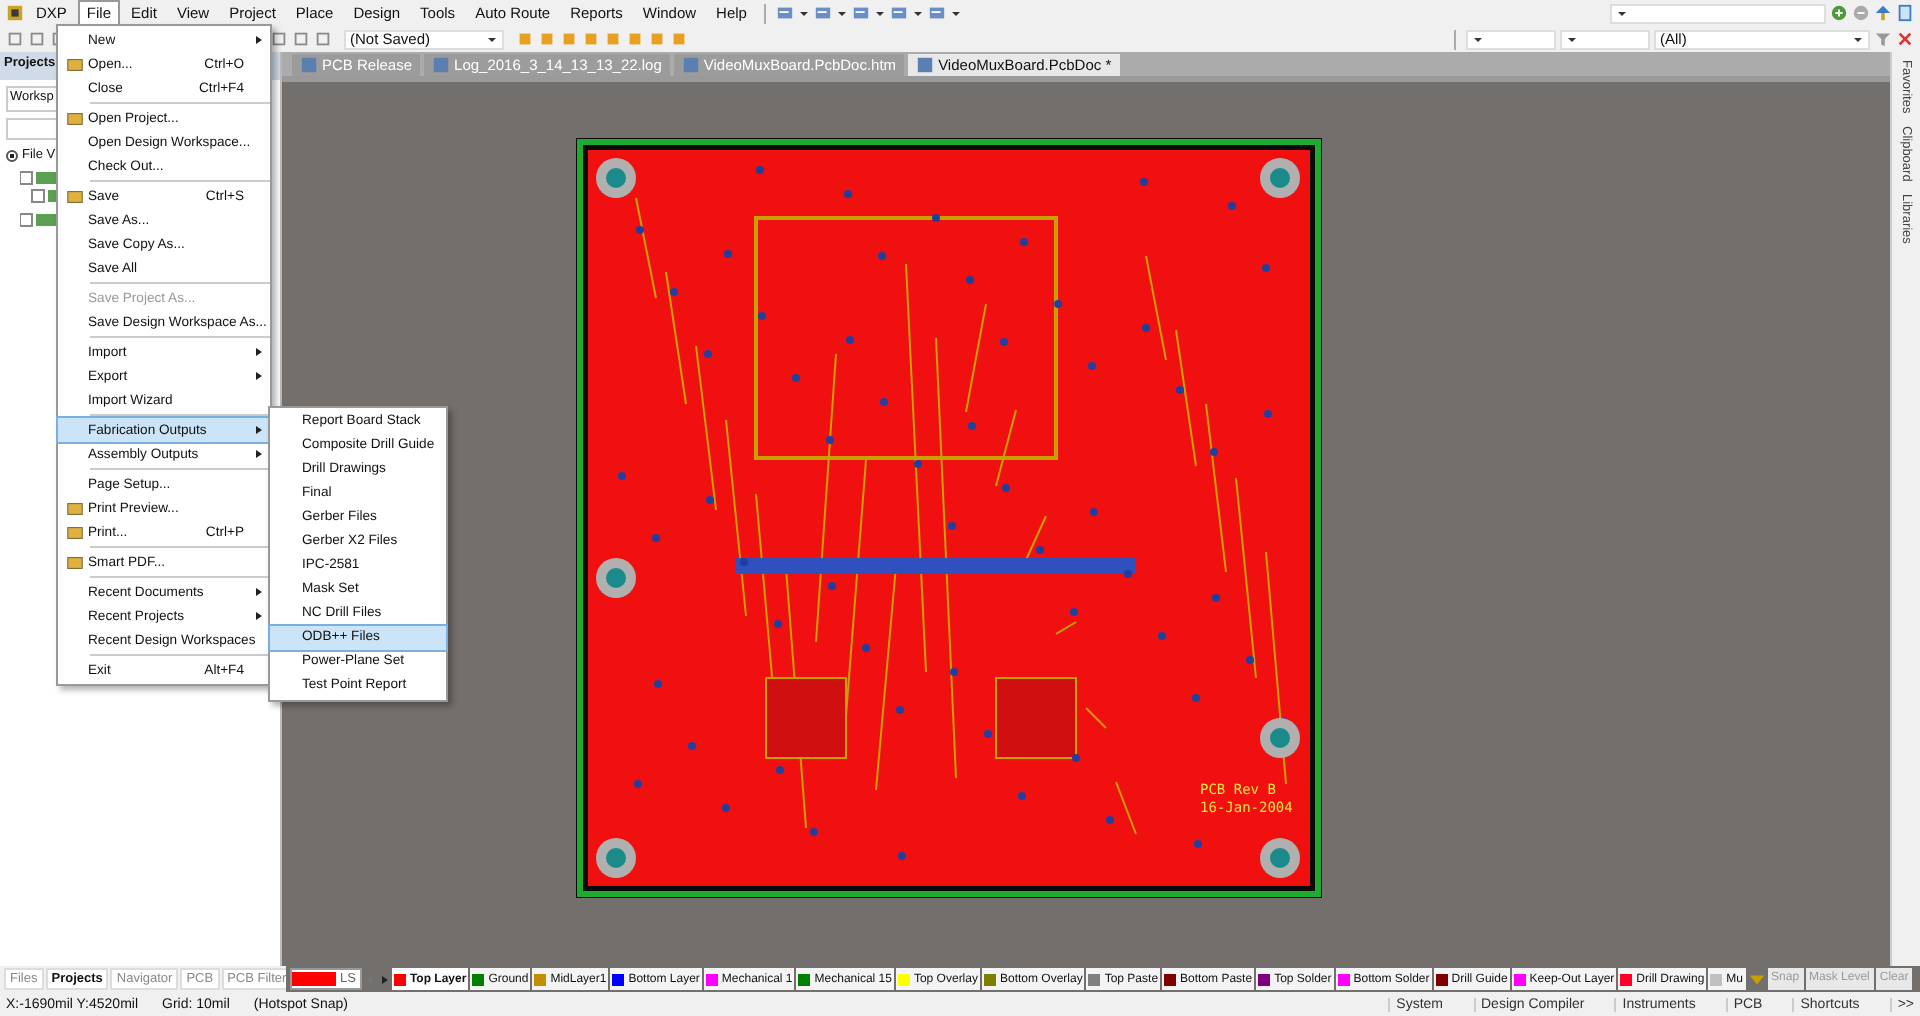  What do you see at coordinates (383, 979) in the screenshot?
I see `scroll-right-icon` at bounding box center [383, 979].